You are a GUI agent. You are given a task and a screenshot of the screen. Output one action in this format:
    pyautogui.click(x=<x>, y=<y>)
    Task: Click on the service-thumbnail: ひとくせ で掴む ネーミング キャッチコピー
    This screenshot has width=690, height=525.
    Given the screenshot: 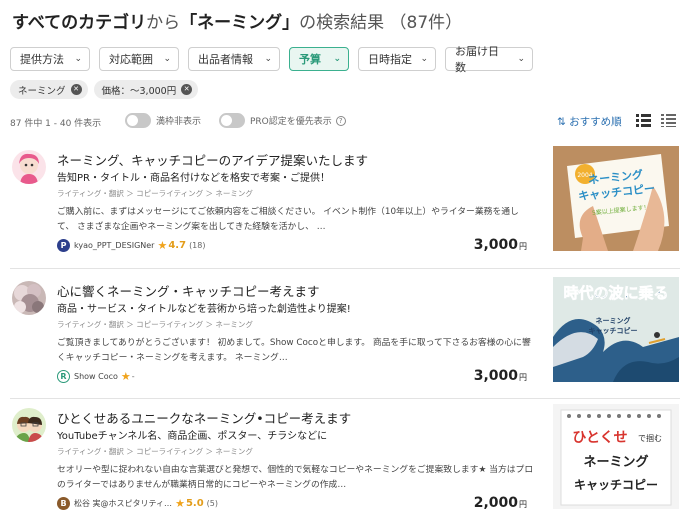 What is the action you would take?
    pyautogui.click(x=616, y=456)
    